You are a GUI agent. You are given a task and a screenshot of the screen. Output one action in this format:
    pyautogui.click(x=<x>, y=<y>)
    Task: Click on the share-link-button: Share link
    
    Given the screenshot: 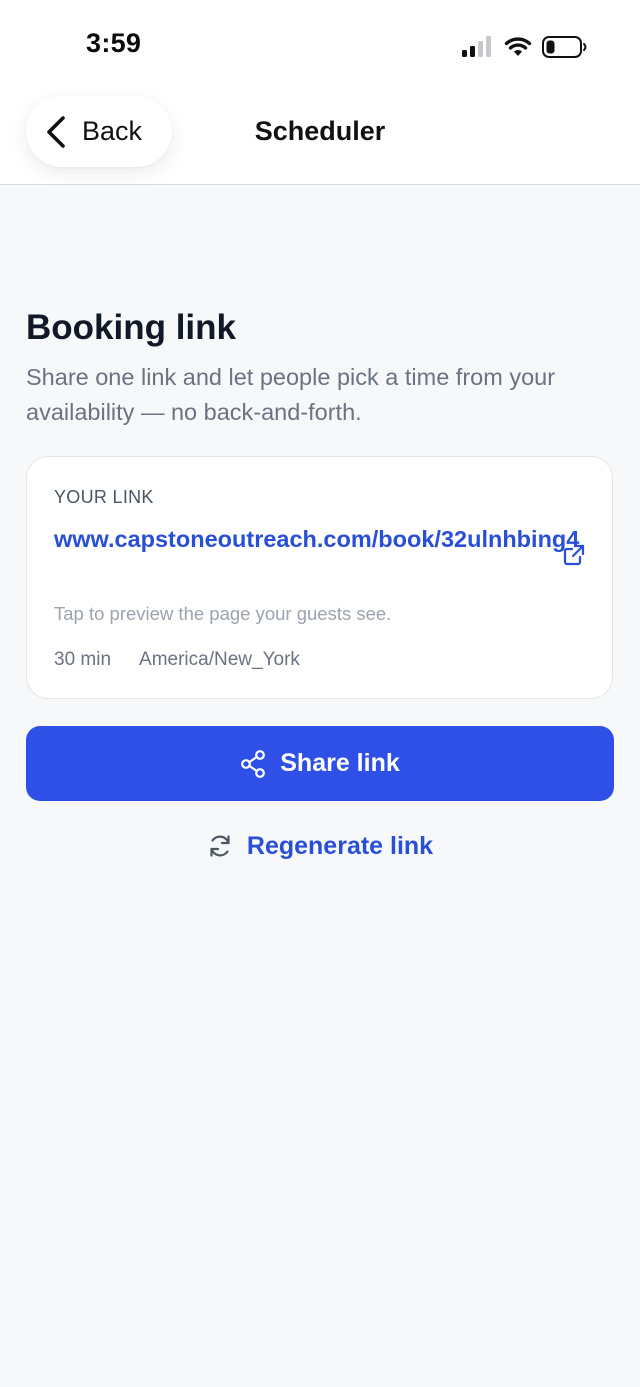 What is the action you would take?
    pyautogui.click(x=320, y=763)
    